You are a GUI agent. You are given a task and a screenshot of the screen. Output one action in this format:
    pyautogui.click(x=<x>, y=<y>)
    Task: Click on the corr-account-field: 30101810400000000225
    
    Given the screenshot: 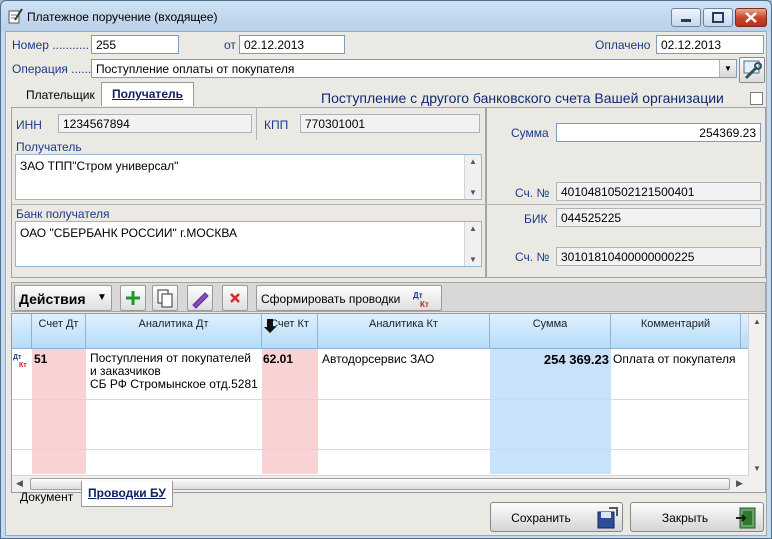 What is the action you would take?
    pyautogui.click(x=658, y=256)
    